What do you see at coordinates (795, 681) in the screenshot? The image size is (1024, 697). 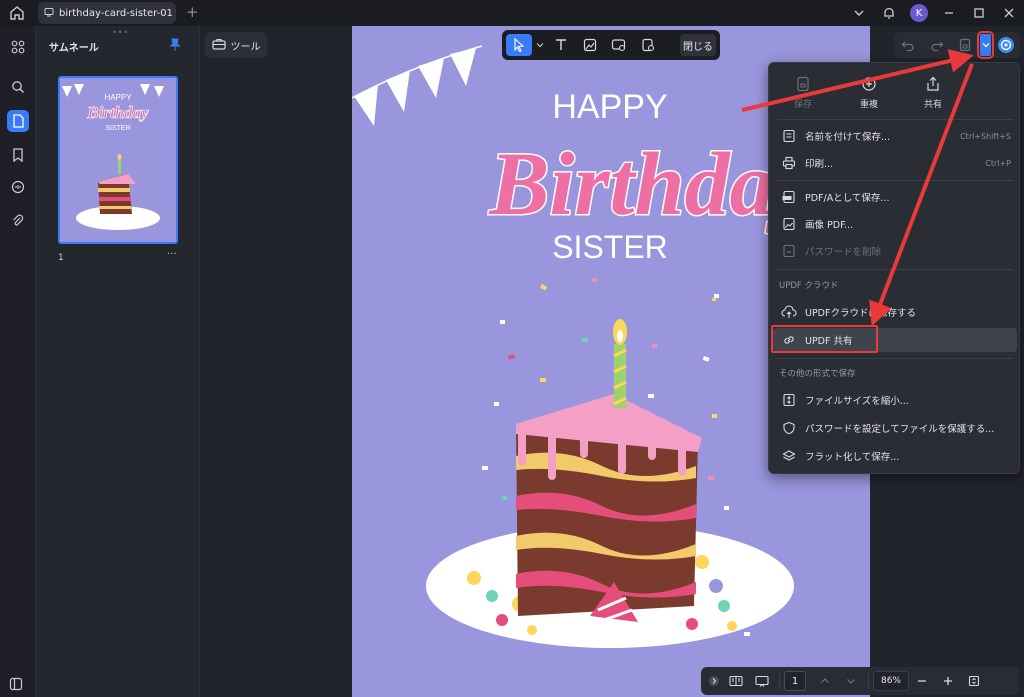 I see `page-number-input: 1` at bounding box center [795, 681].